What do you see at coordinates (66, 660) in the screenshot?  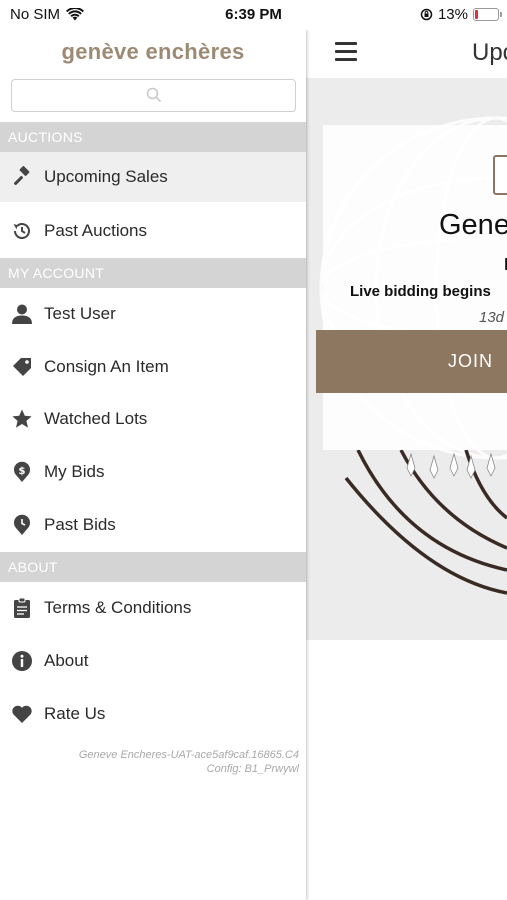 I see `menu-item-label: About` at bounding box center [66, 660].